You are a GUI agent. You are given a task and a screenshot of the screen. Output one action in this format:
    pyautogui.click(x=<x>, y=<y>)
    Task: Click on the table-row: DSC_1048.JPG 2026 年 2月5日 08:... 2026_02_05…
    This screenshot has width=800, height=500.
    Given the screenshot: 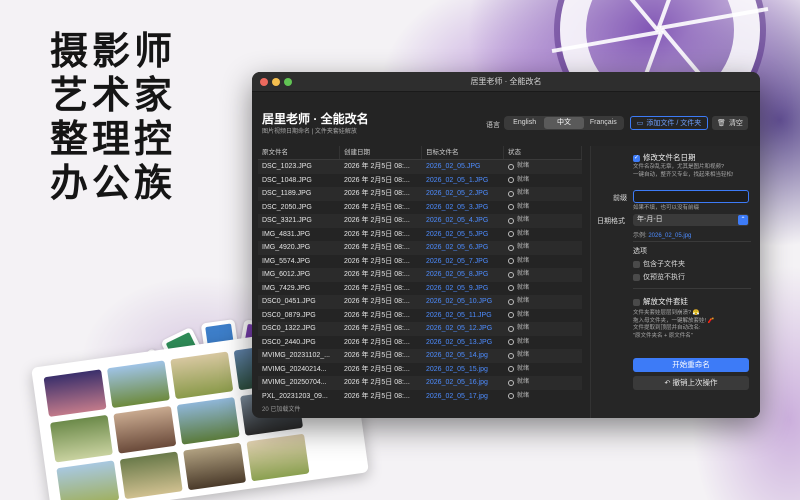 What is the action you would take?
    pyautogui.click(x=420, y=181)
    